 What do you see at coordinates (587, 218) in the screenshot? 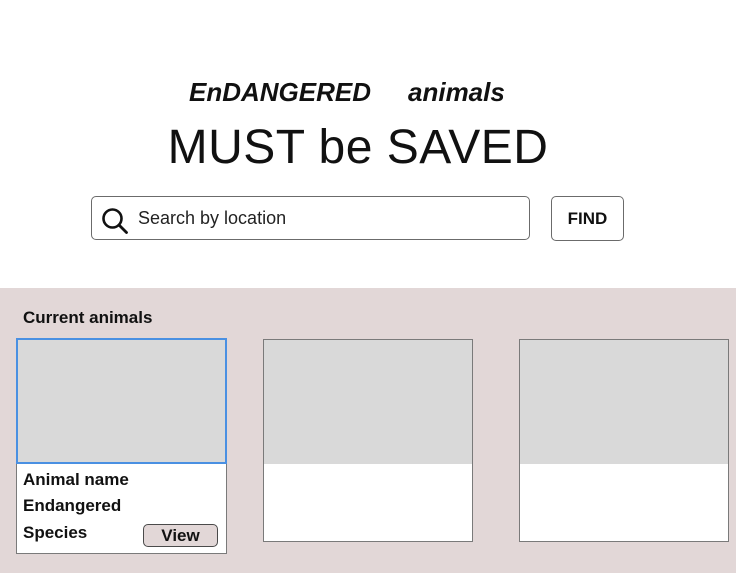
I see `find-button: FIND` at bounding box center [587, 218].